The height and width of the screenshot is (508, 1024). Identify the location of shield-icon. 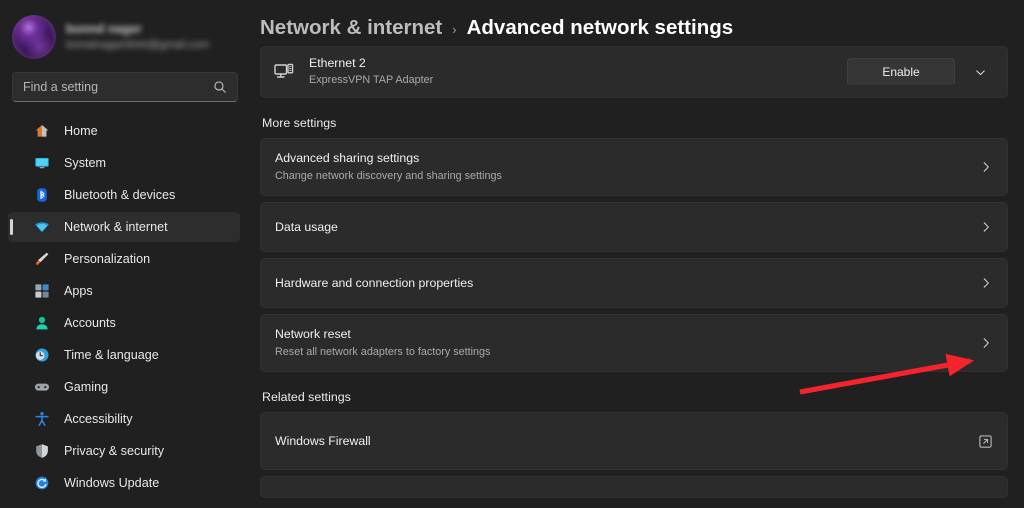
(42, 451).